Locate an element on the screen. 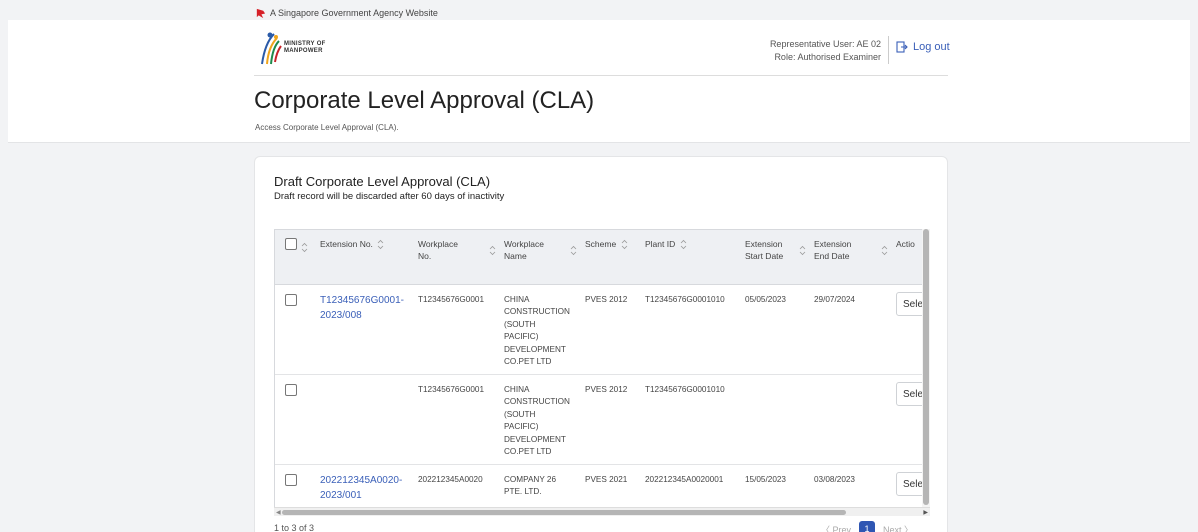  record-count: 1 to 3 of 3 is located at coordinates (294, 527).